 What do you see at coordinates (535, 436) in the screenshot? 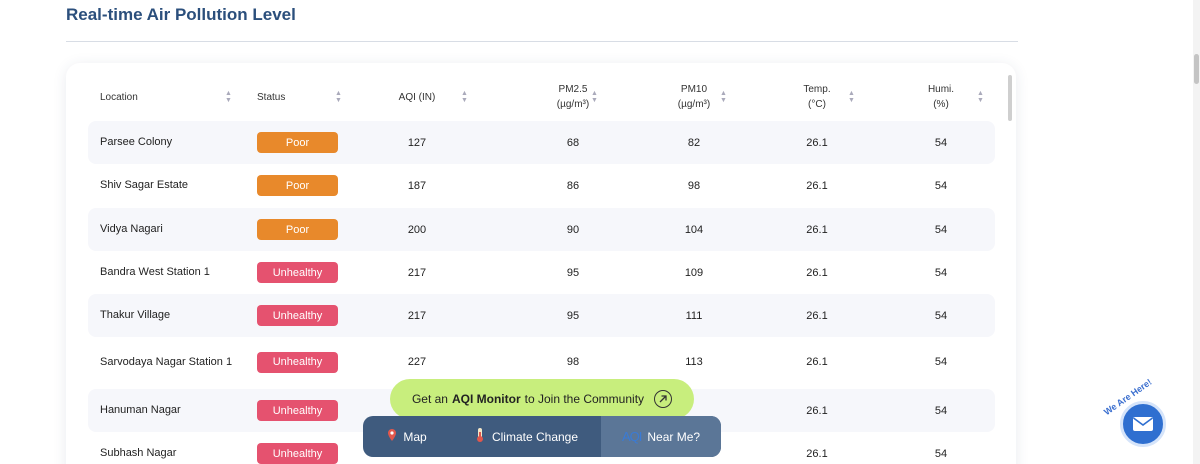
I see `nav-climate-label: Climate Change` at bounding box center [535, 436].